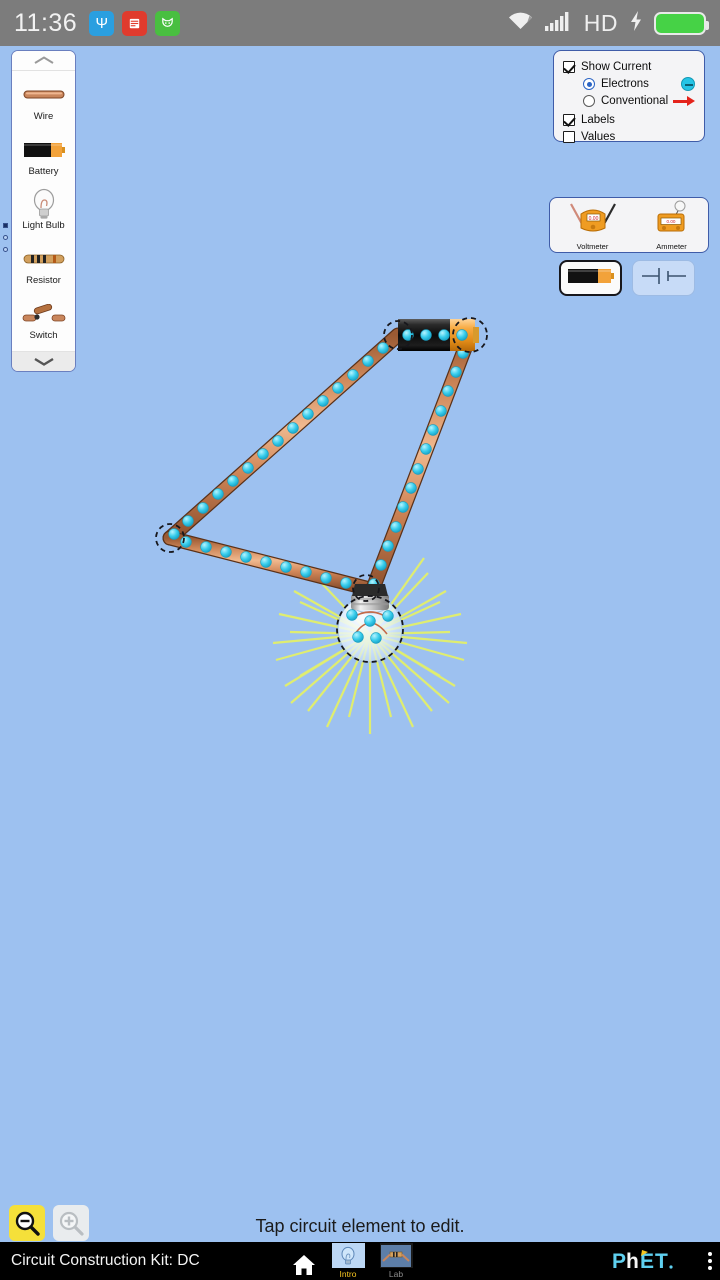 This screenshot has width=720, height=1280. Describe the element at coordinates (360, 1226) in the screenshot. I see `edit-hint-text: Tap circuit element to edit.` at that location.